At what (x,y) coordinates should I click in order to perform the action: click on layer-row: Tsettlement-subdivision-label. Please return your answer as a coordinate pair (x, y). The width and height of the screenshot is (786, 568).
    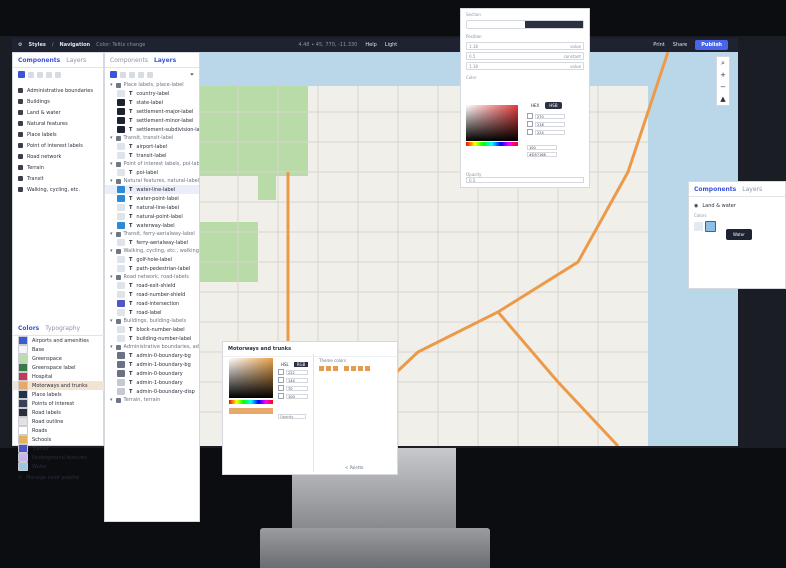
    Looking at the image, I should click on (152, 129).